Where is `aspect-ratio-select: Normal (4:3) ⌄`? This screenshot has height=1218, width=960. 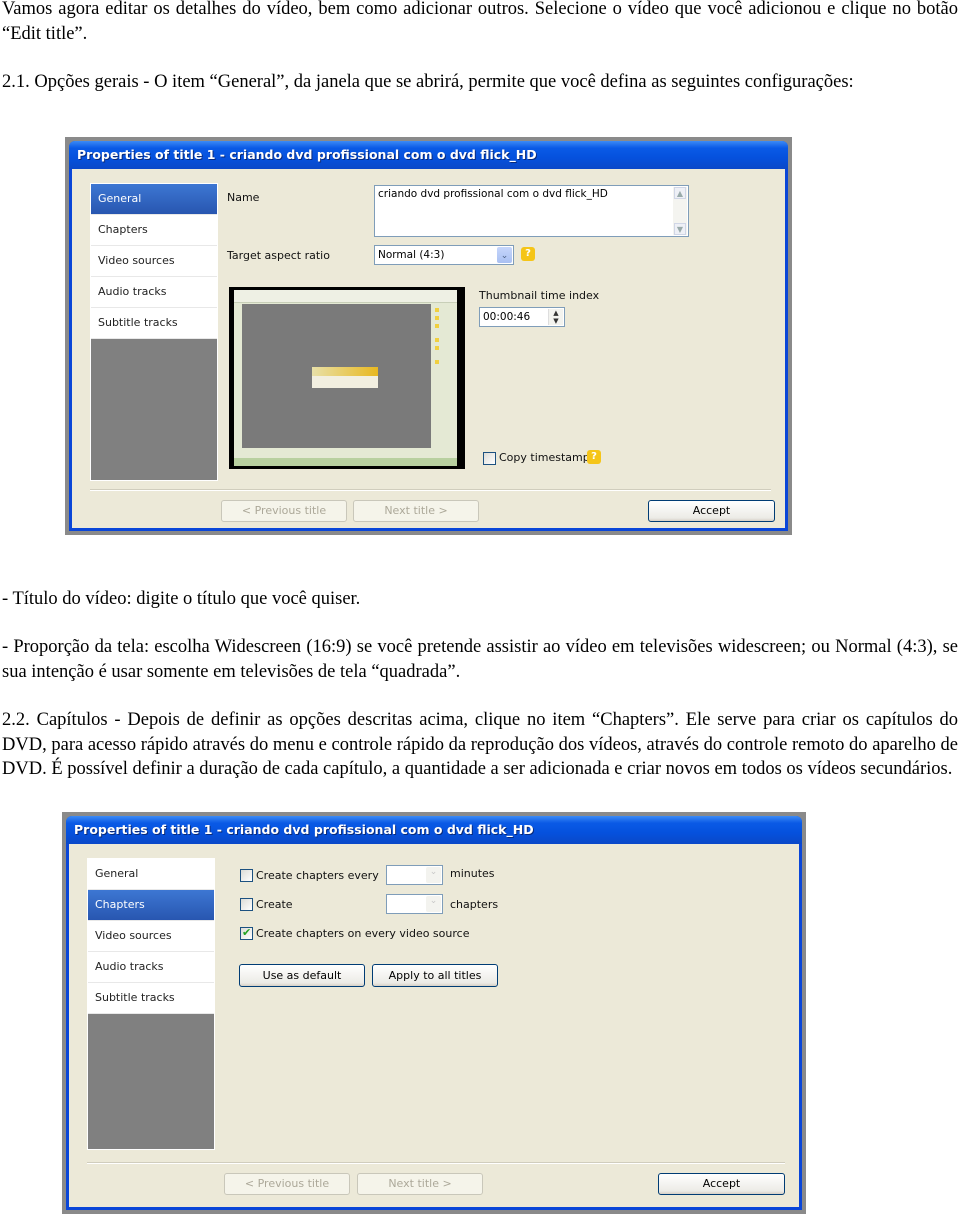 aspect-ratio-select: Normal (4:3) ⌄ is located at coordinates (444, 255).